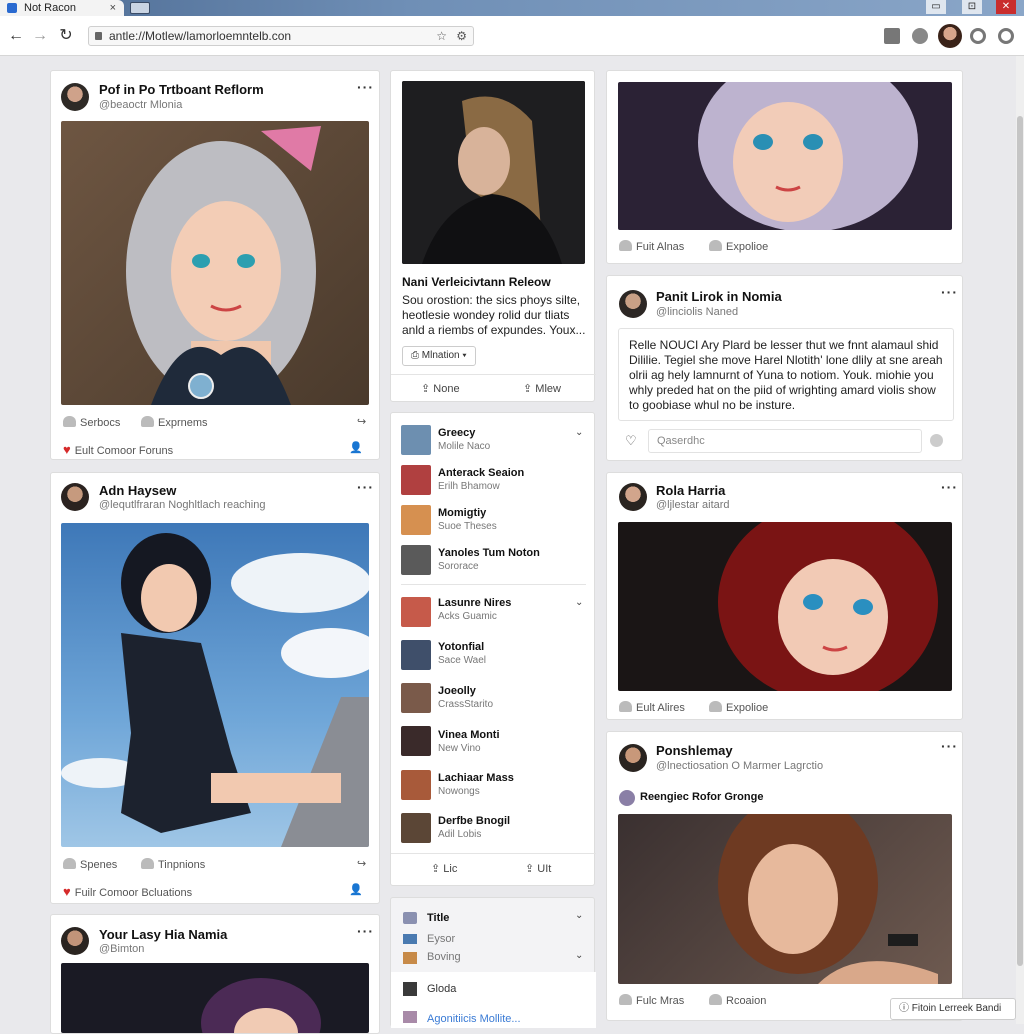 This screenshot has height=1034, width=1024. What do you see at coordinates (461, 36) in the screenshot?
I see `extension-icon: ⚙` at bounding box center [461, 36].